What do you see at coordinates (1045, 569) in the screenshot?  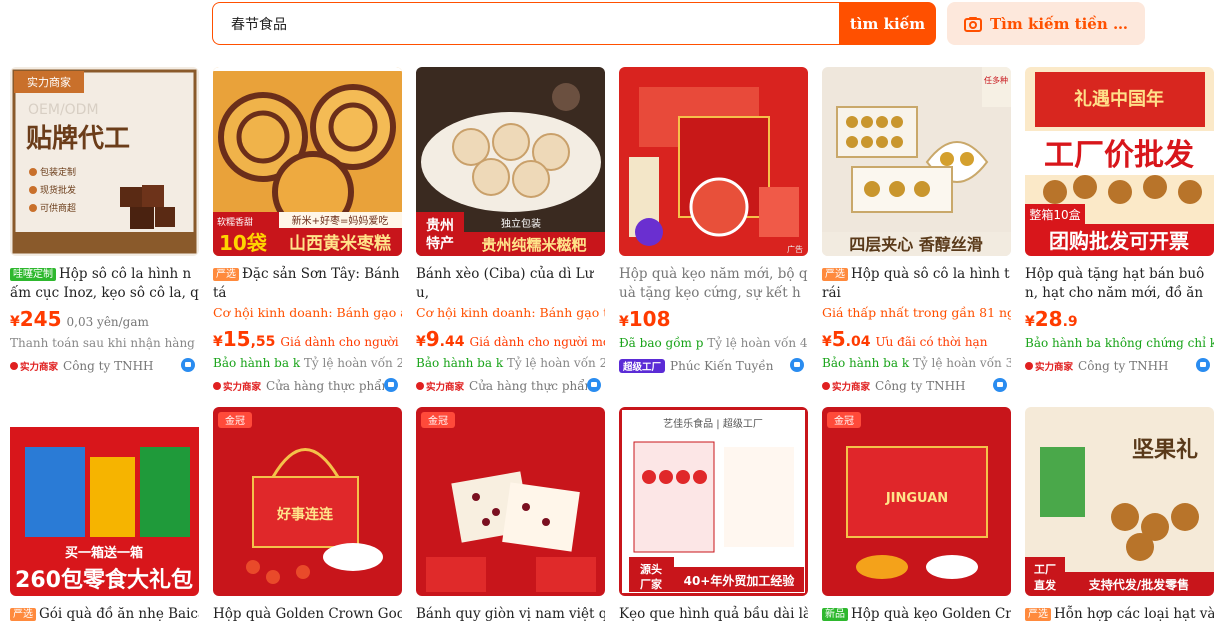 I see `svg-text: 工厂` at bounding box center [1045, 569].